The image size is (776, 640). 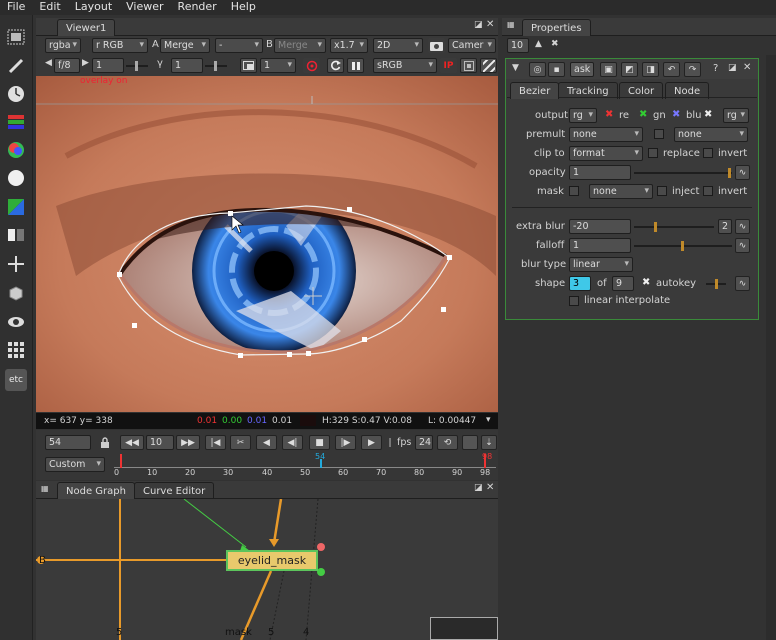 What do you see at coordinates (16, 94) in the screenshot?
I see `time-tool-icon` at bounding box center [16, 94].